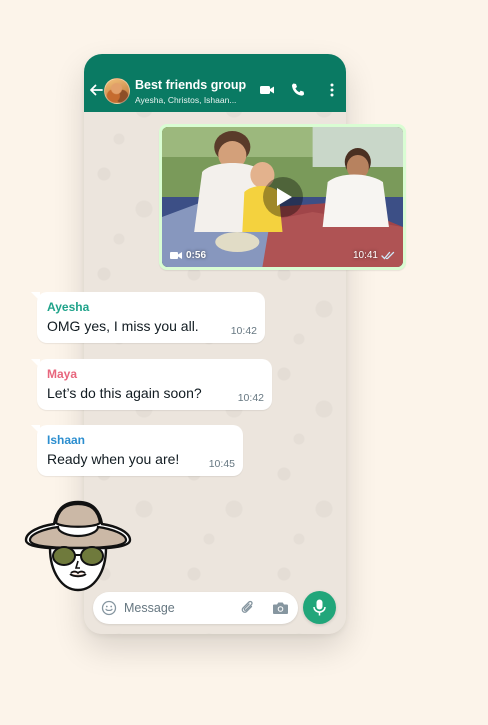 The image size is (488, 725). What do you see at coordinates (124, 393) in the screenshot?
I see `message-text: Let’s do this again soon?` at bounding box center [124, 393].